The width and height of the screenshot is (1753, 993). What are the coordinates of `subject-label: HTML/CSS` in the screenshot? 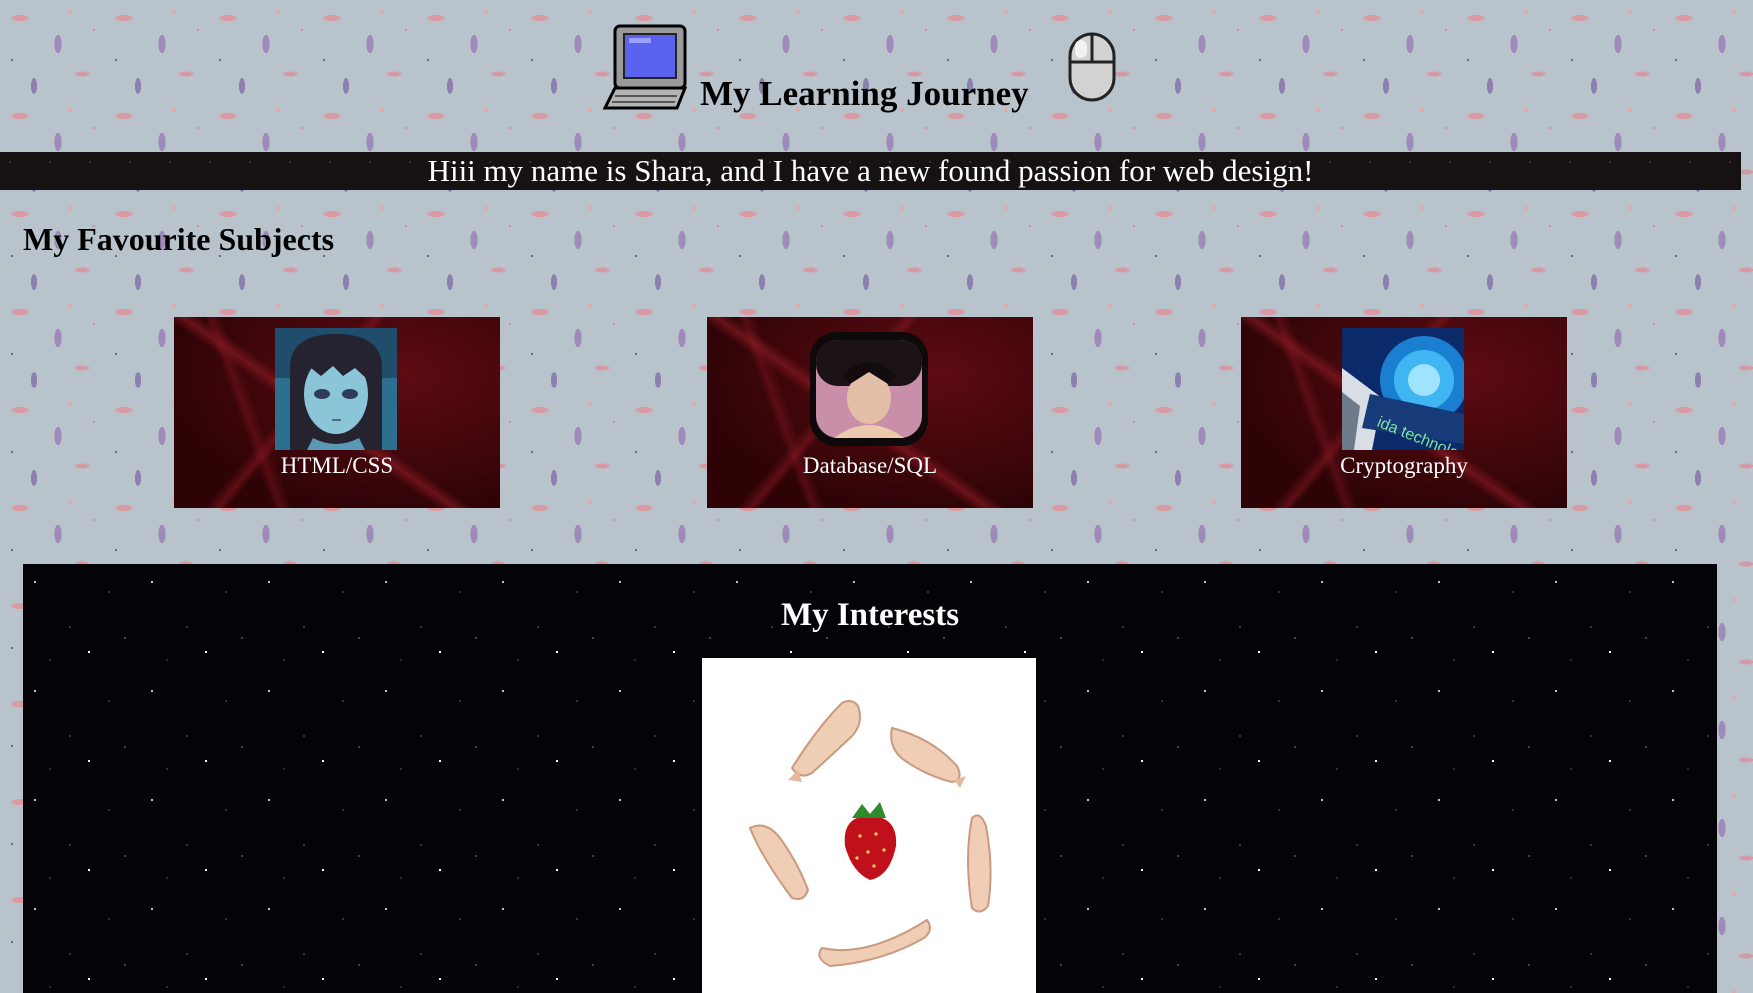 It's located at (337, 465).